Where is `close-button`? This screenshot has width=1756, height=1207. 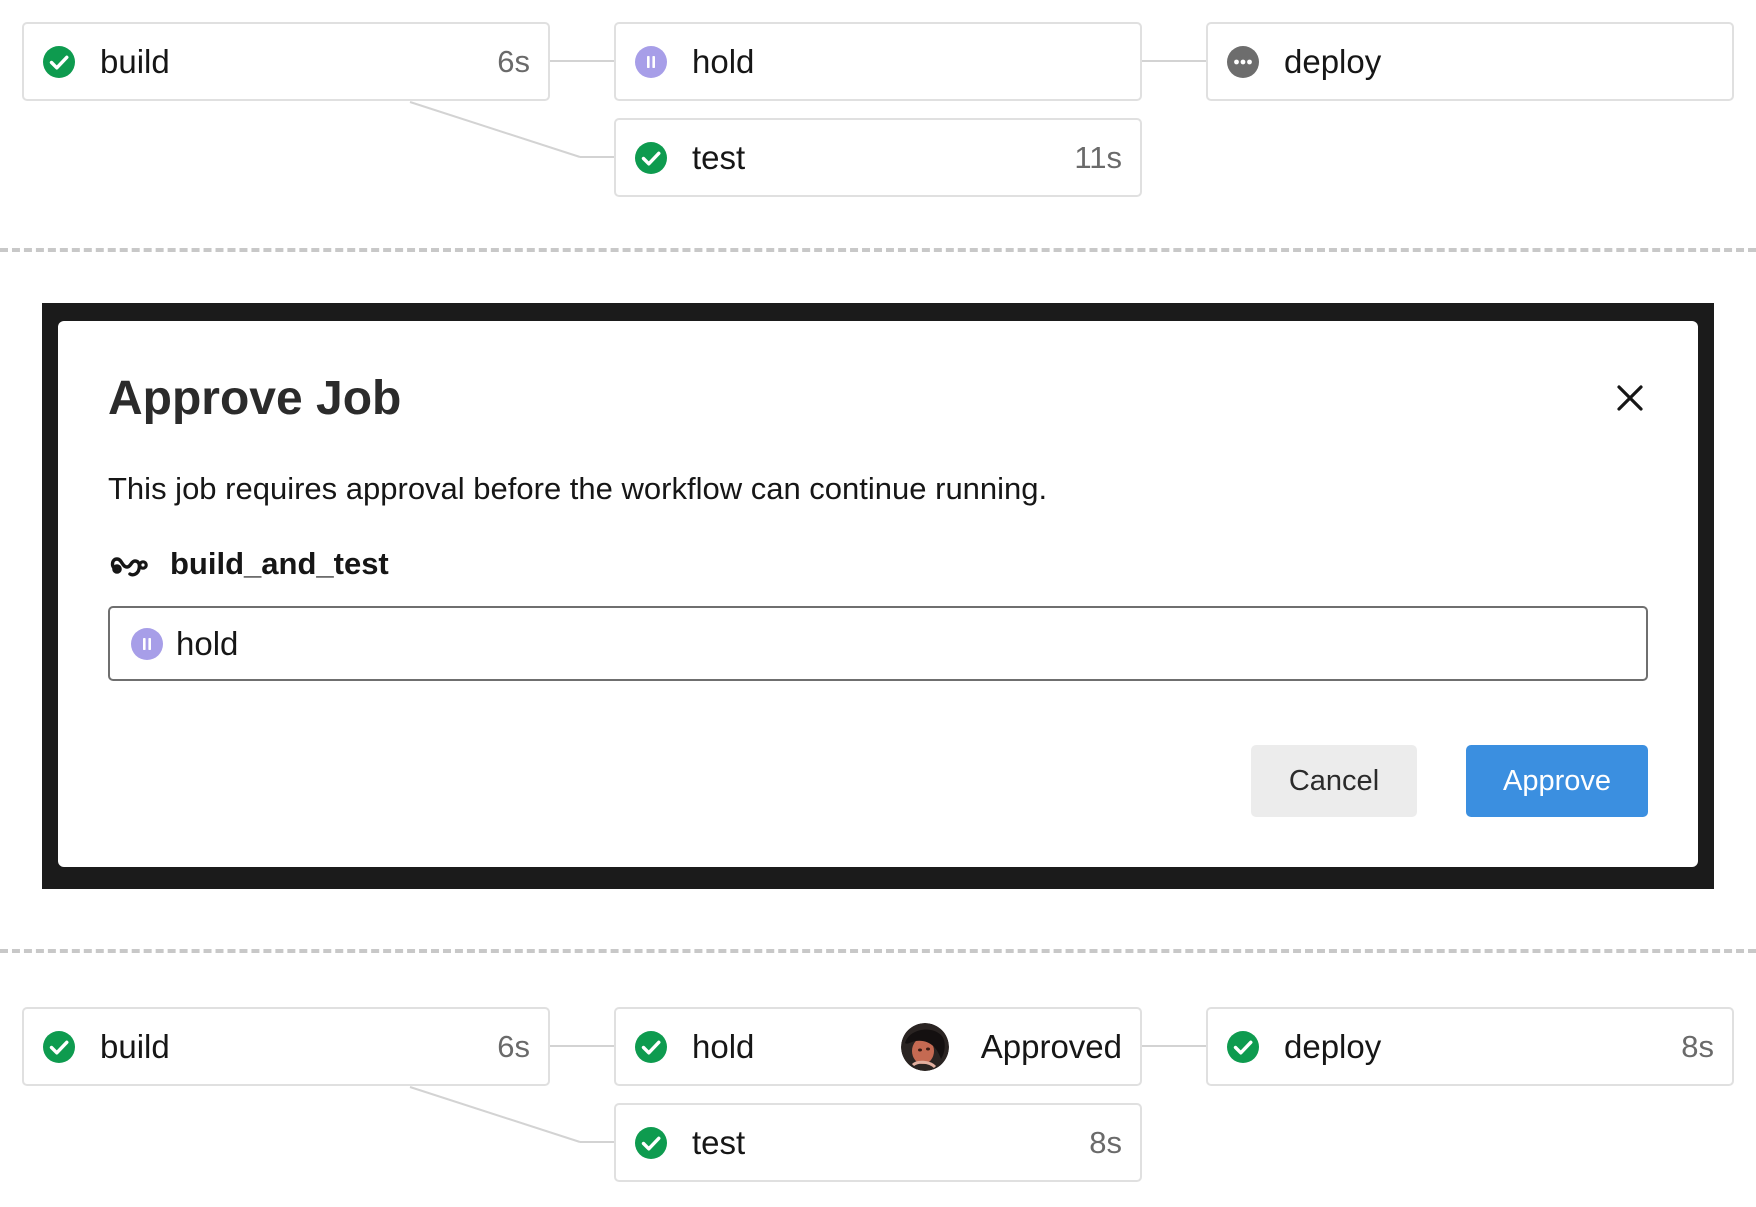
close-button is located at coordinates (1630, 398).